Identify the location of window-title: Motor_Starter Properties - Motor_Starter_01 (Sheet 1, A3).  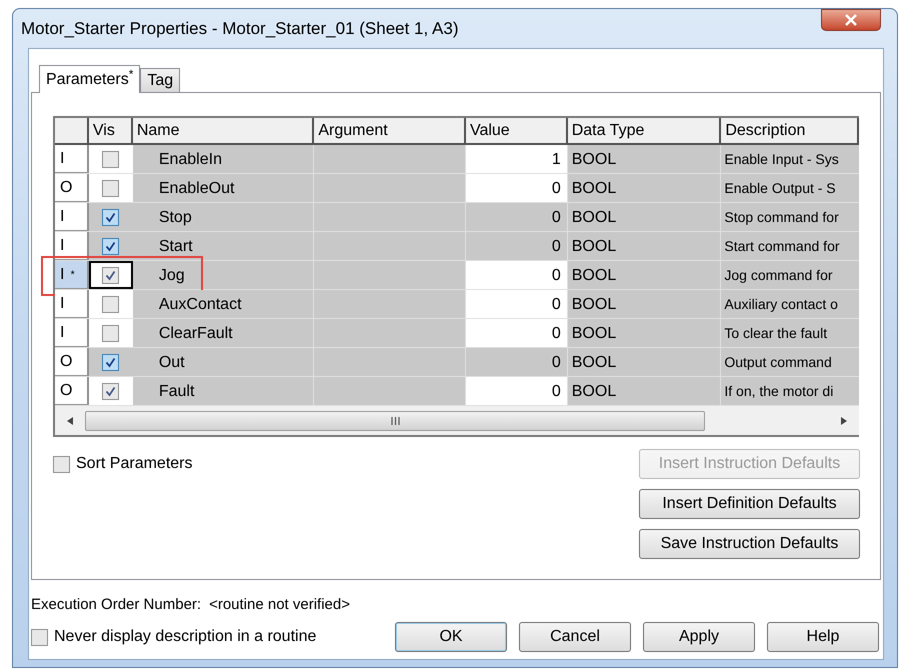
(239, 29).